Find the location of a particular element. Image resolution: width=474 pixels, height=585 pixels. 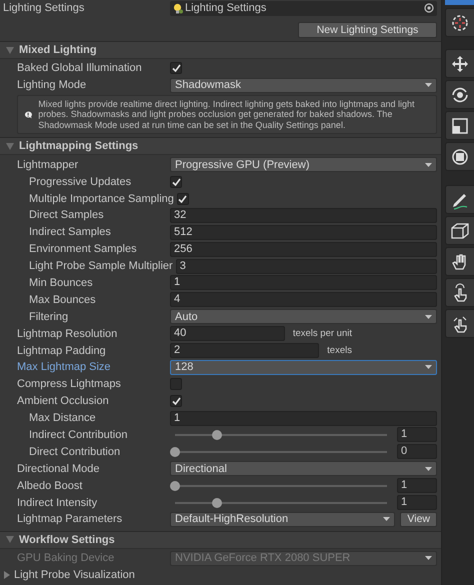

section-header: Lightmapping Settings is located at coordinates (220, 146).